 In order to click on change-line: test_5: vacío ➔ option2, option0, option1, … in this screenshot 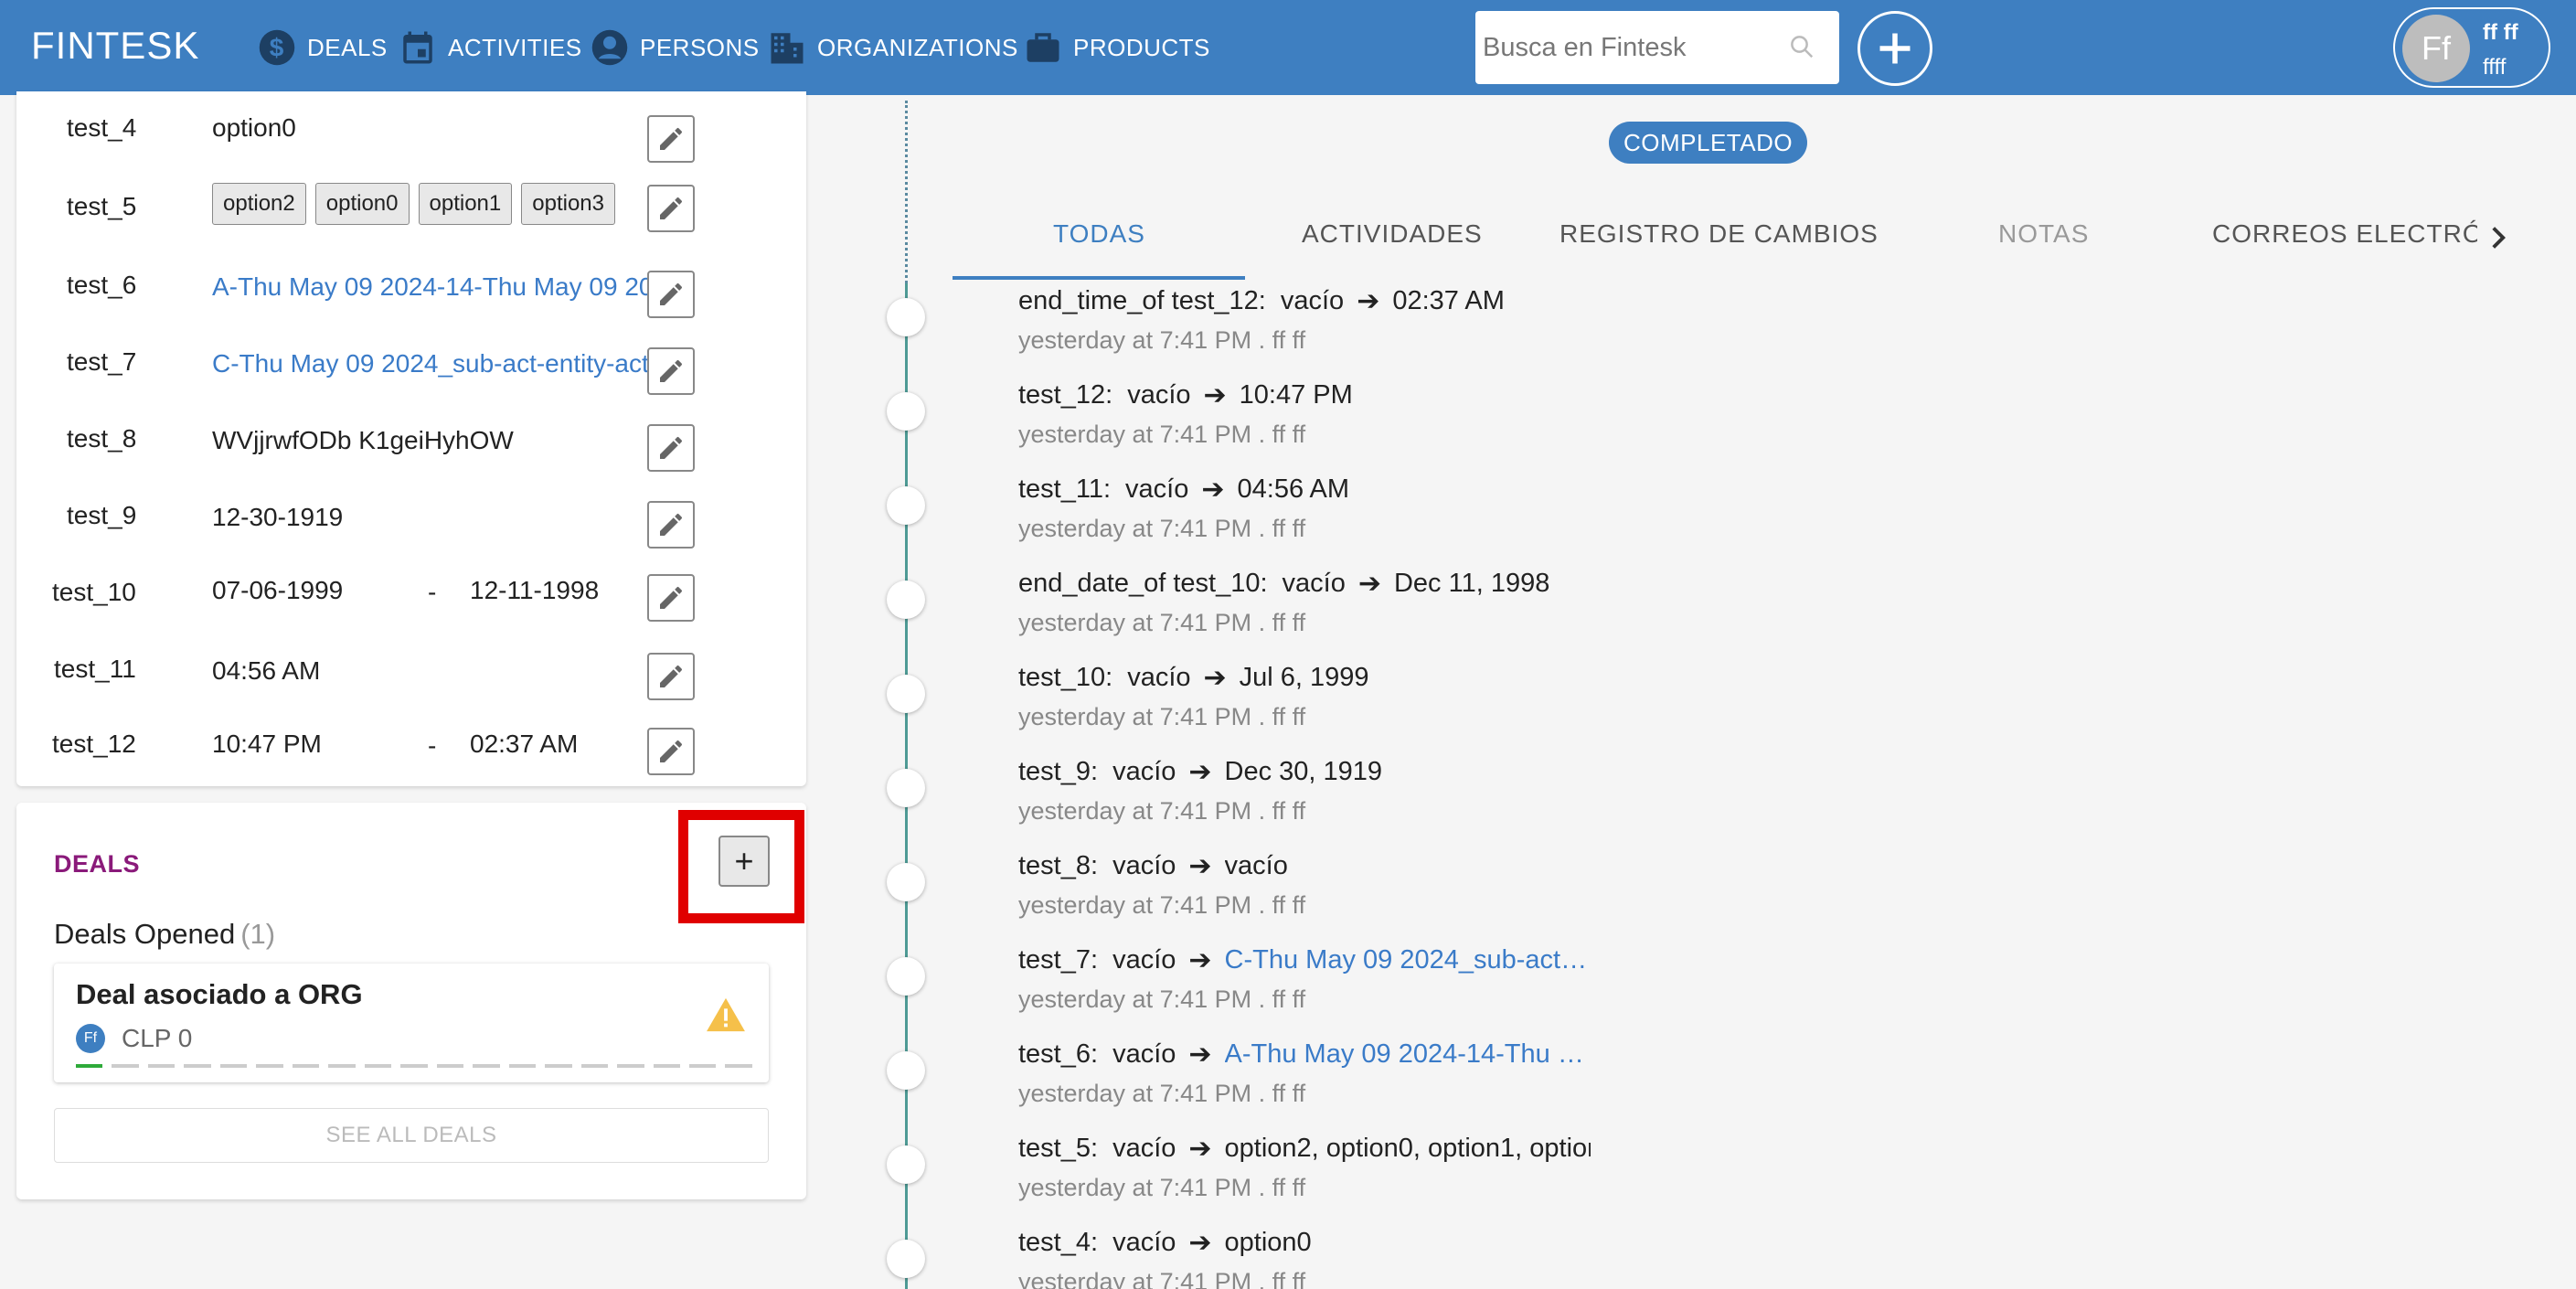, I will do `click(1304, 1149)`.